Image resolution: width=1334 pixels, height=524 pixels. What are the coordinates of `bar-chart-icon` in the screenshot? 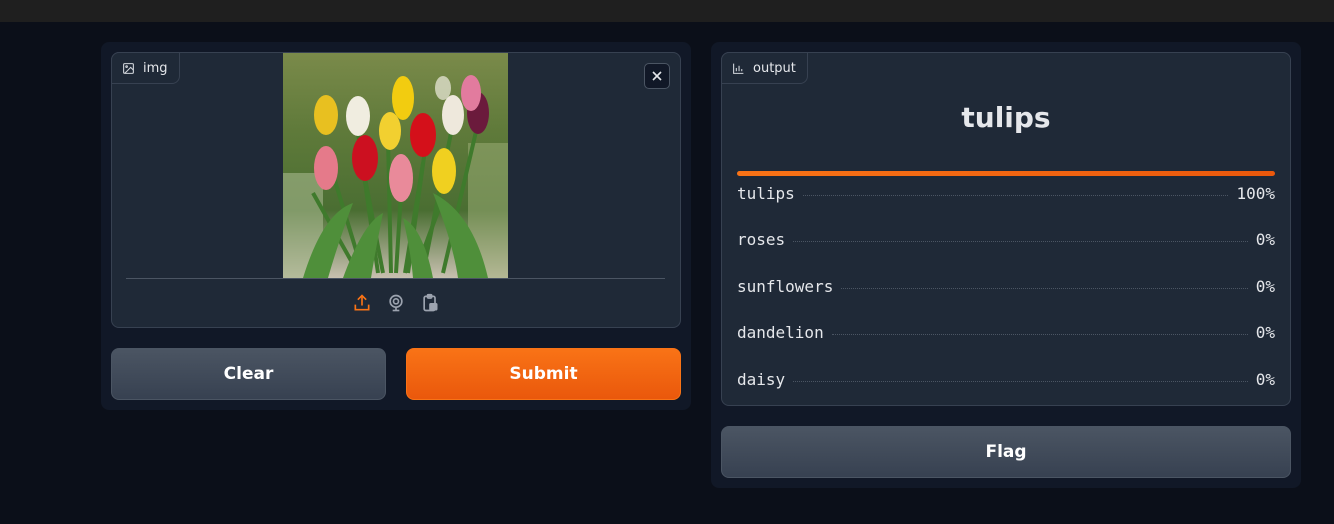 It's located at (738, 68).